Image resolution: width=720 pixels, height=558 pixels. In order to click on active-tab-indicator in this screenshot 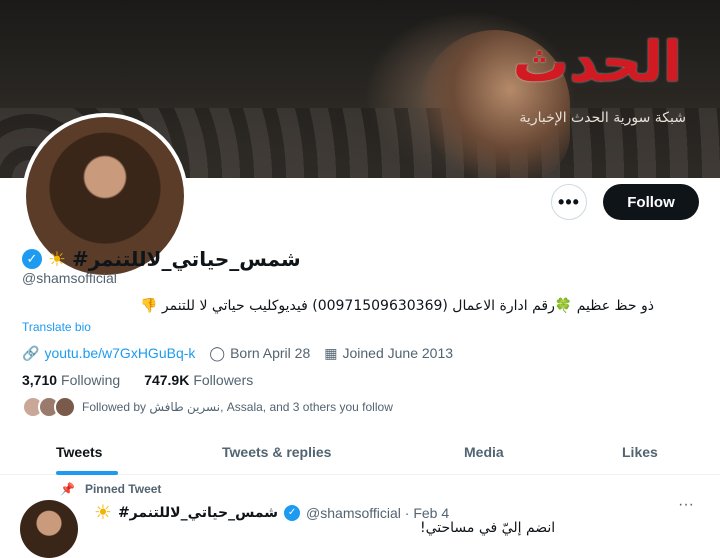, I will do `click(87, 473)`.